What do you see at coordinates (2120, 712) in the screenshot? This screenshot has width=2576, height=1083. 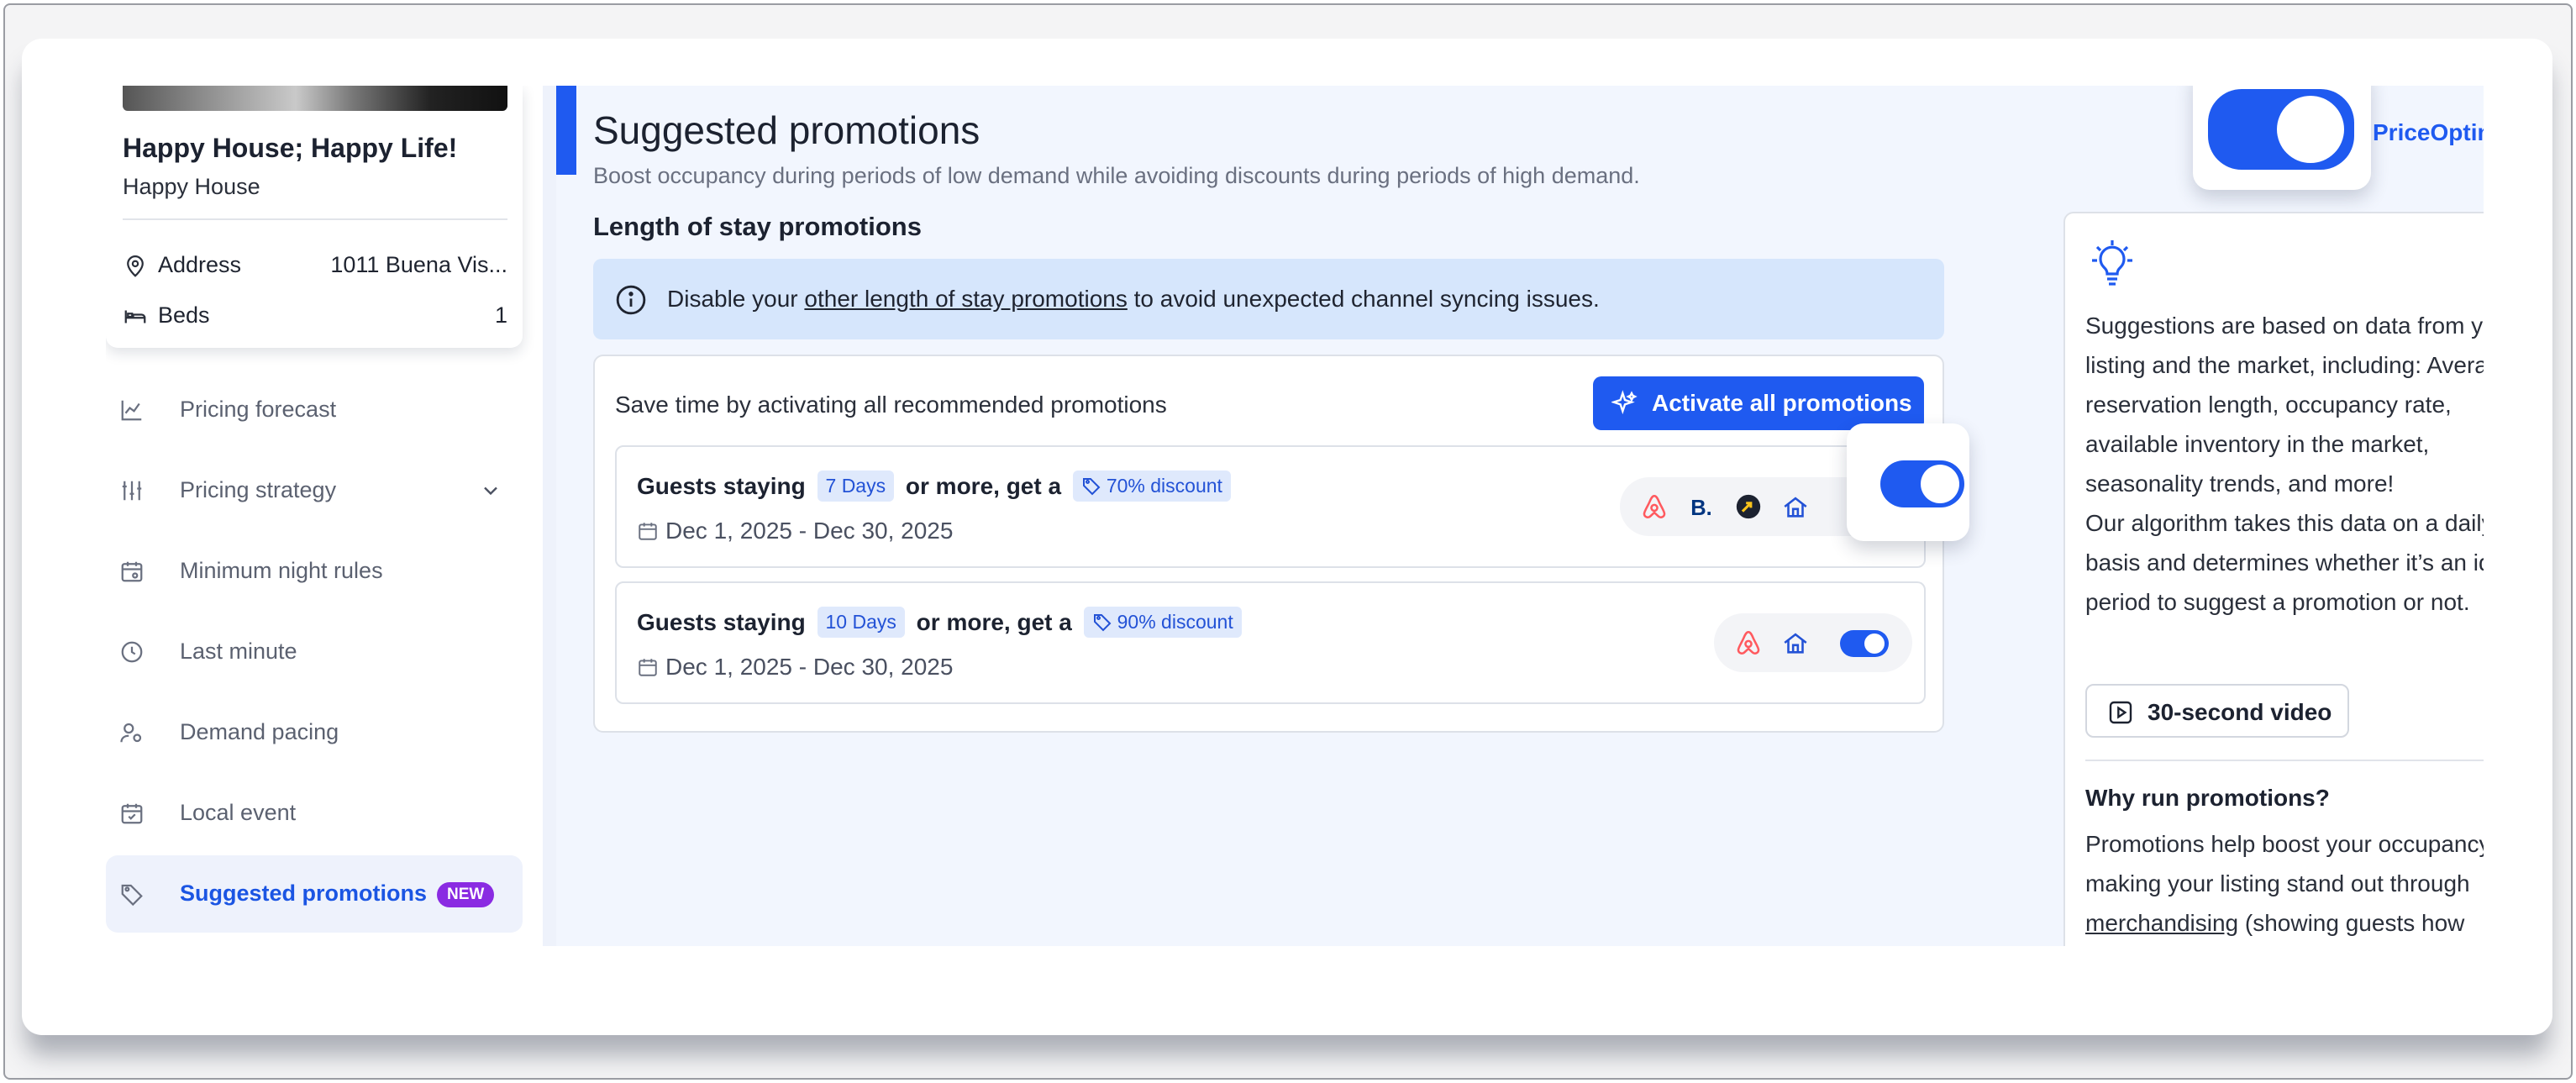 I see `play-icon` at bounding box center [2120, 712].